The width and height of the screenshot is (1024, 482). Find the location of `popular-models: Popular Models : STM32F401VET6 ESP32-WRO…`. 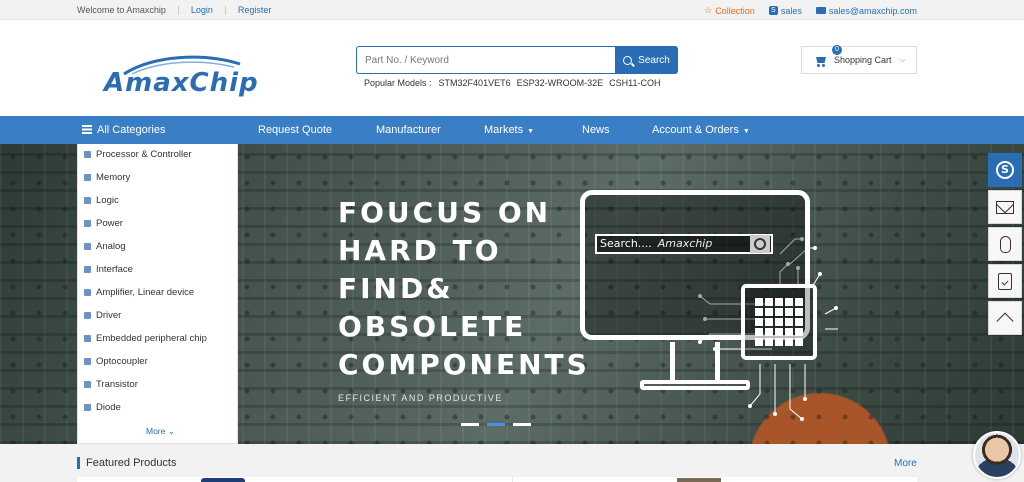

popular-models: Popular Models : STM32F401VET6 ESP32-WRO… is located at coordinates (515, 83).